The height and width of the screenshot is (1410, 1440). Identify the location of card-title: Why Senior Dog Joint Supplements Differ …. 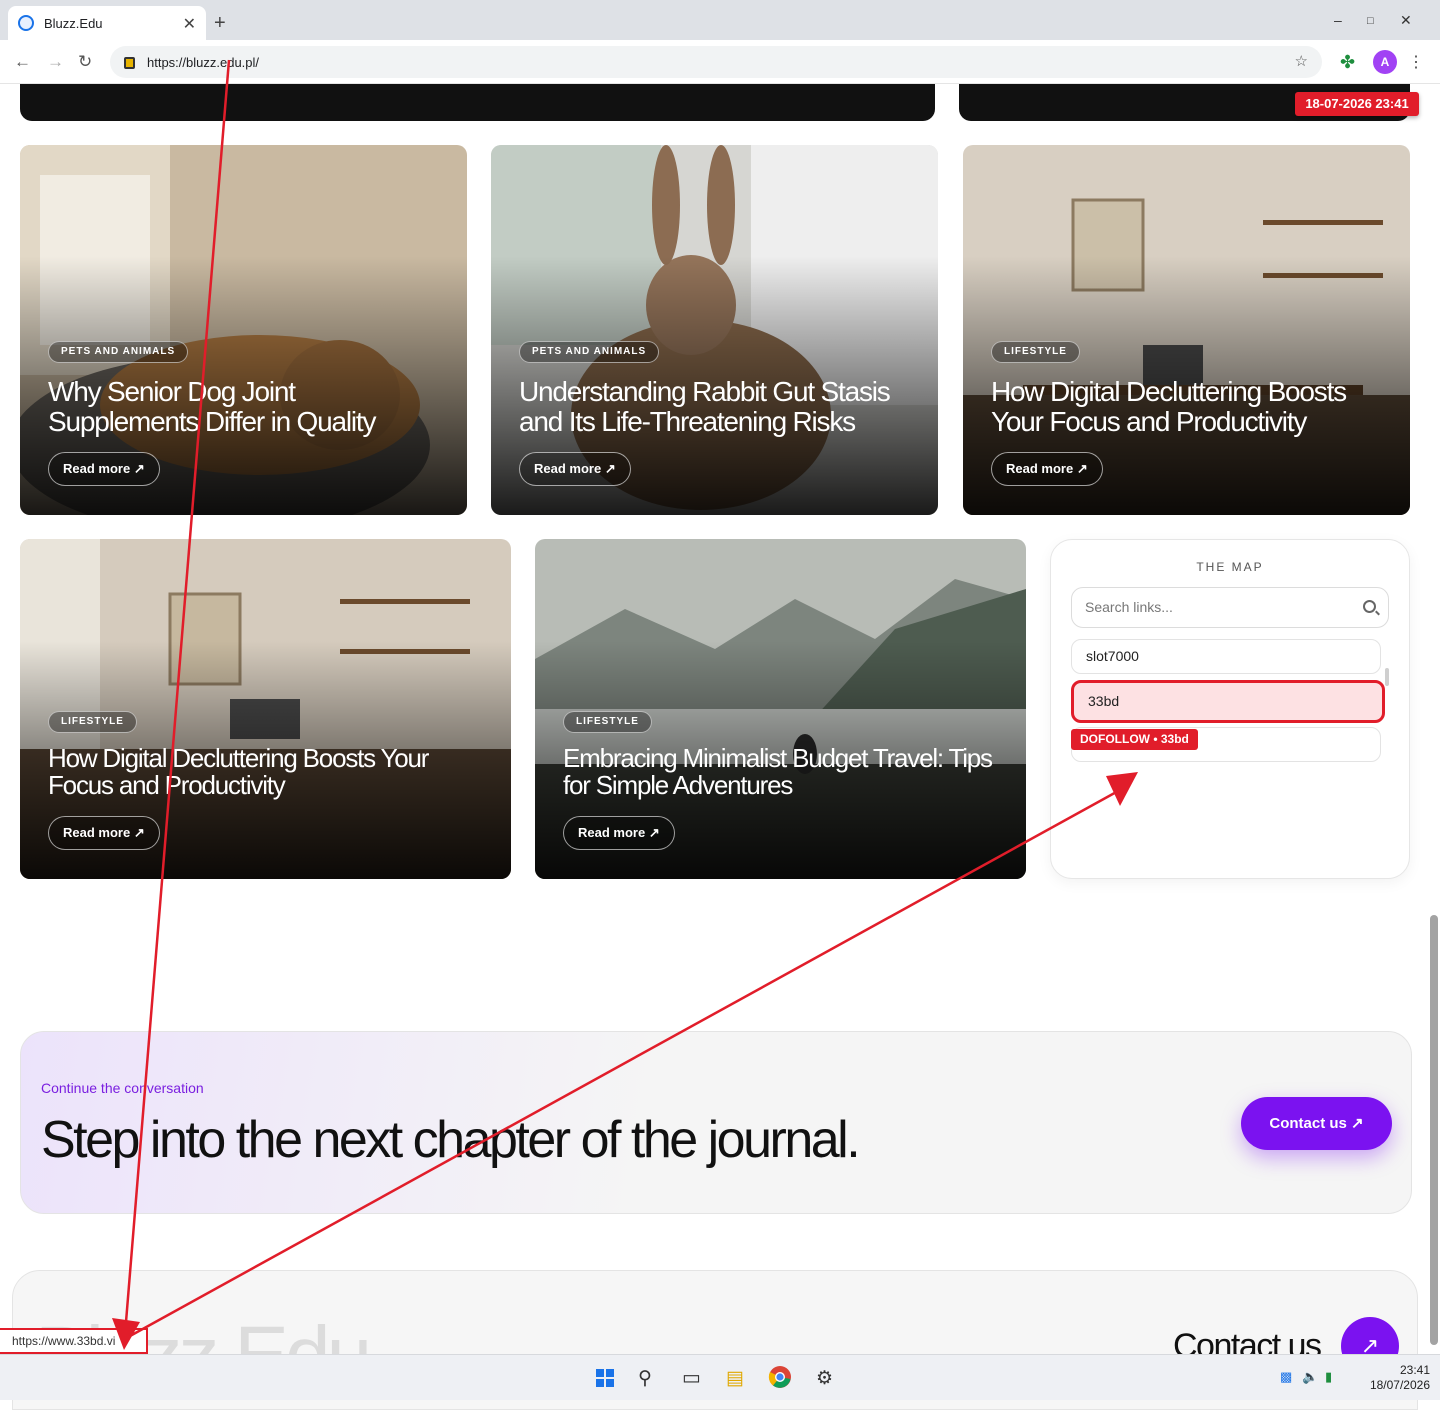
(248, 407).